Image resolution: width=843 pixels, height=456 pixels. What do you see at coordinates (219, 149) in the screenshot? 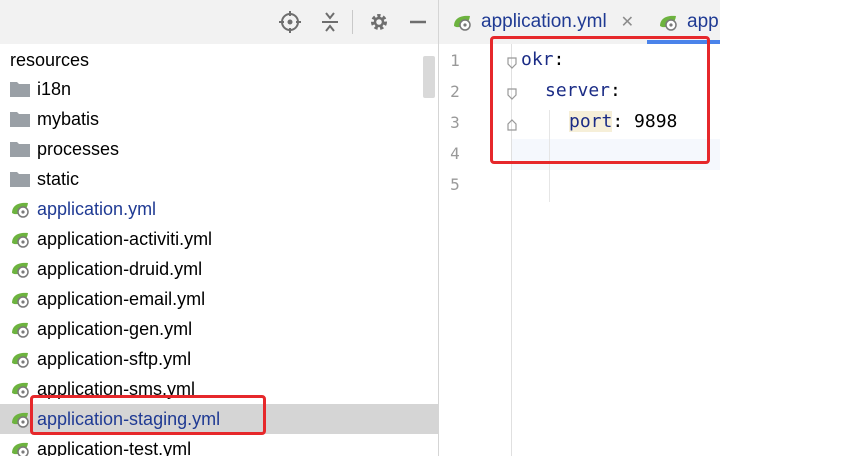
I see `tree-item-folder: processes` at bounding box center [219, 149].